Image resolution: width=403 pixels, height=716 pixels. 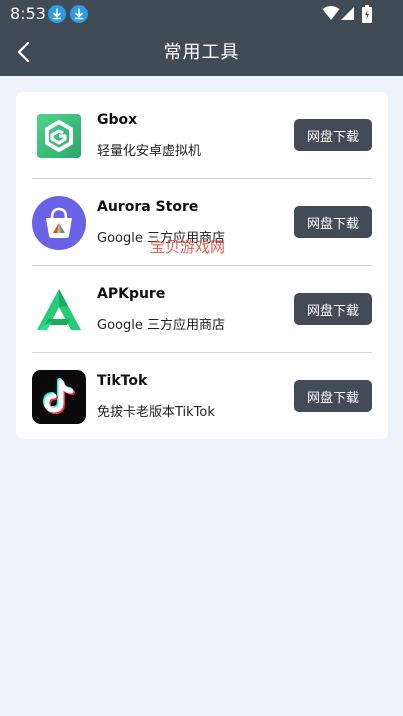 I want to click on apkpure-icon, so click(x=59, y=310).